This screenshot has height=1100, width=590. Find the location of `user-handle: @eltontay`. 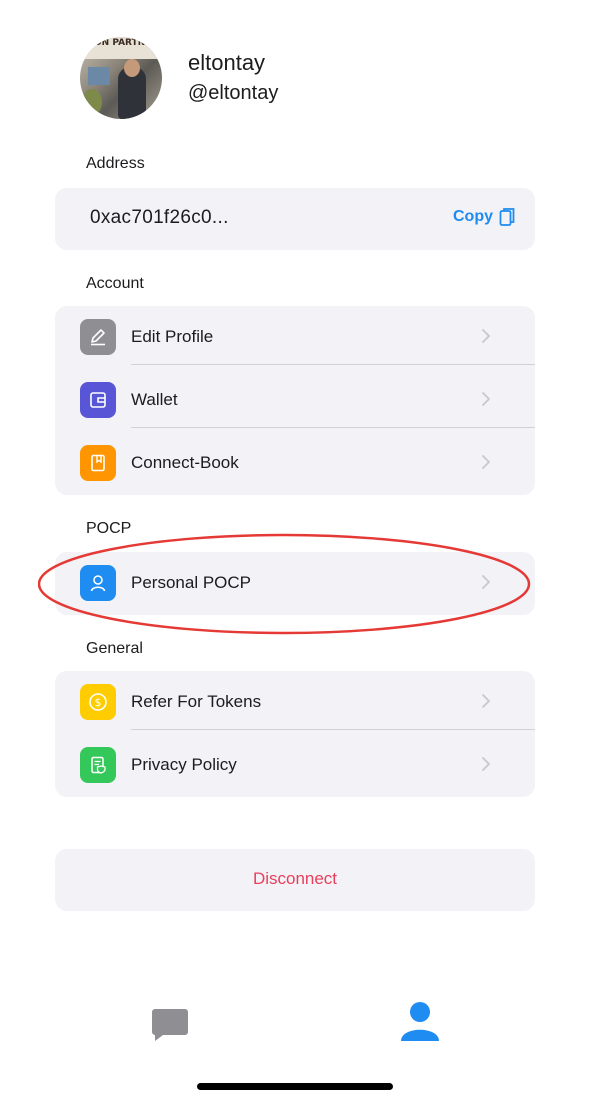

user-handle: @eltontay is located at coordinates (233, 93).